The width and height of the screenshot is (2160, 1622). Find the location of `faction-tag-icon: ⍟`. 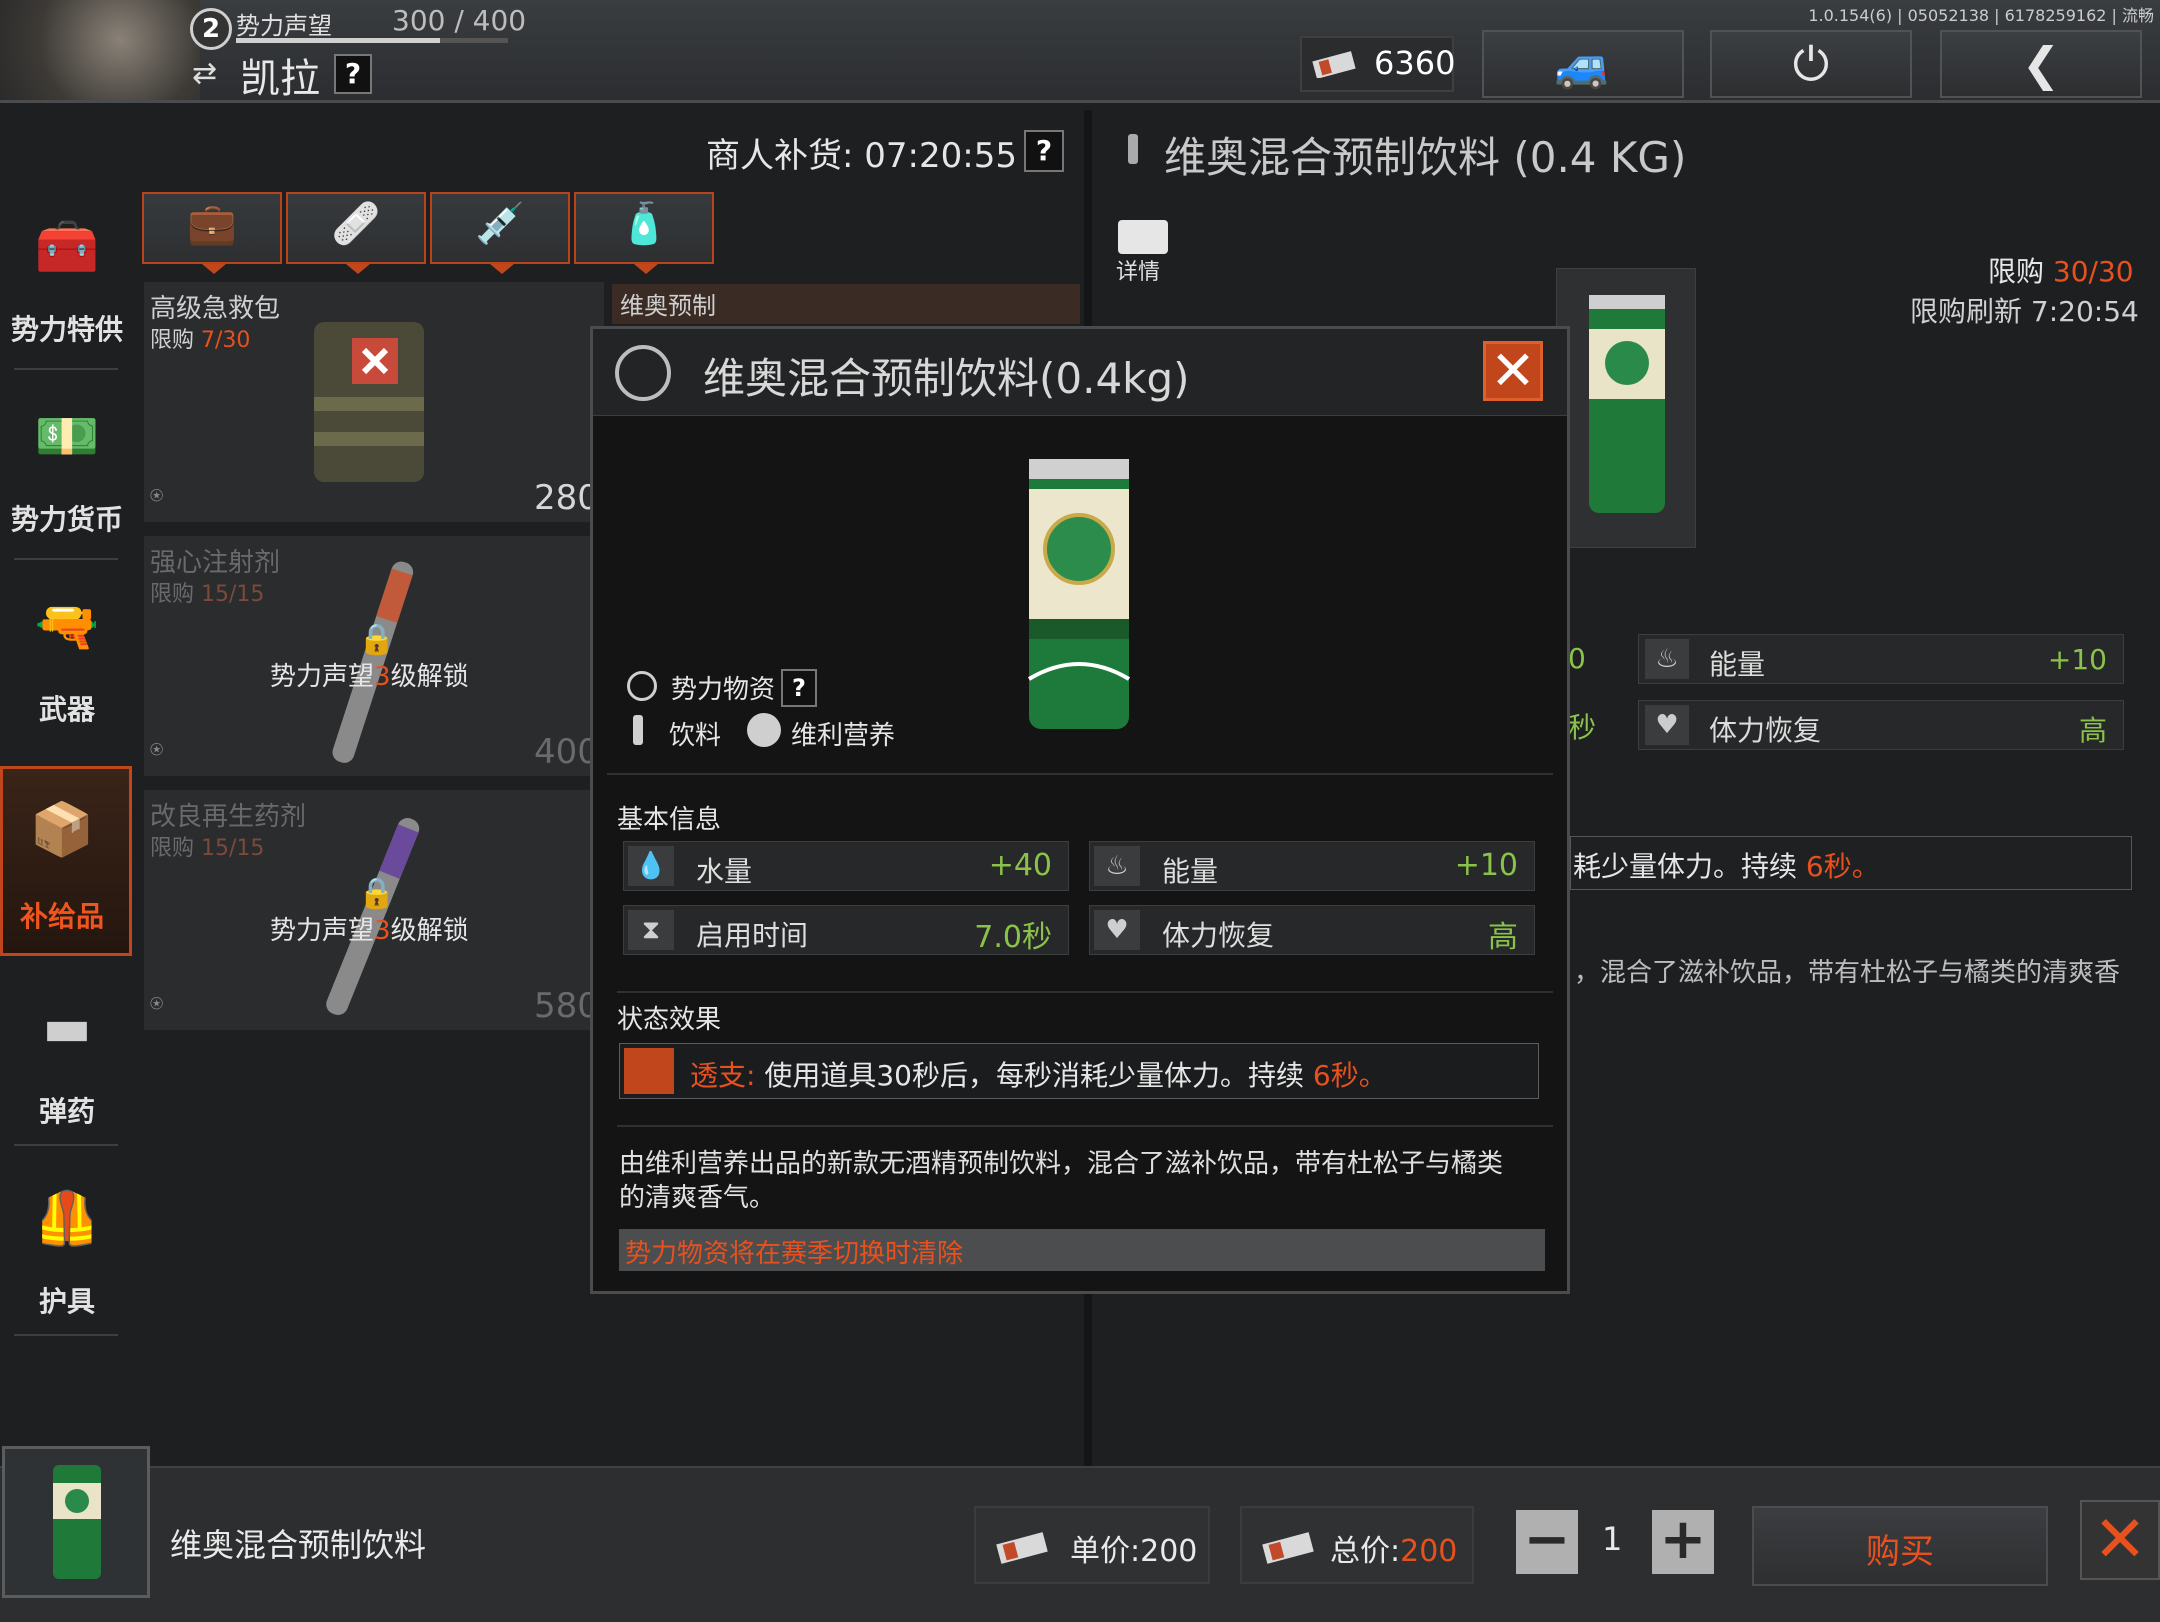

faction-tag-icon: ⍟ is located at coordinates (157, 496).